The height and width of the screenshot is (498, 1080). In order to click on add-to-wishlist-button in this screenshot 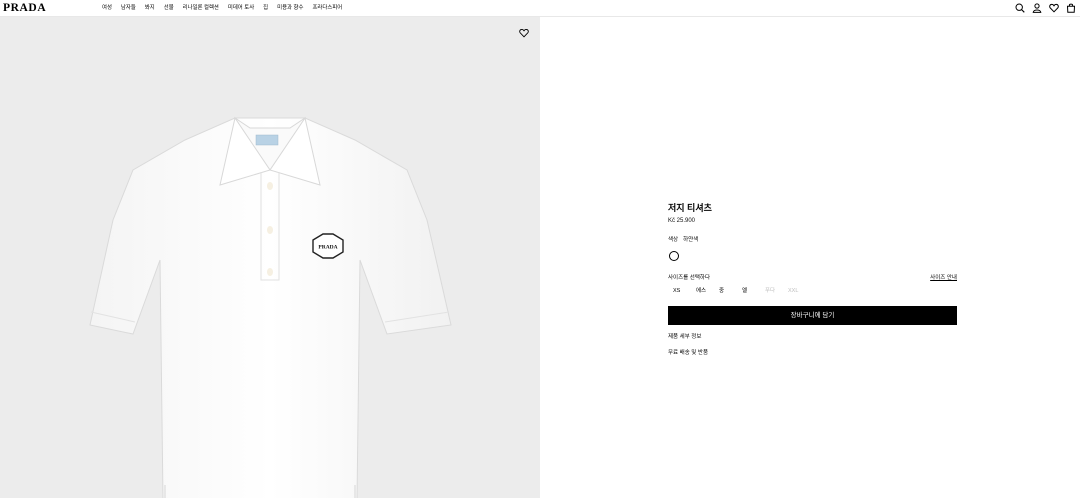, I will do `click(524, 33)`.